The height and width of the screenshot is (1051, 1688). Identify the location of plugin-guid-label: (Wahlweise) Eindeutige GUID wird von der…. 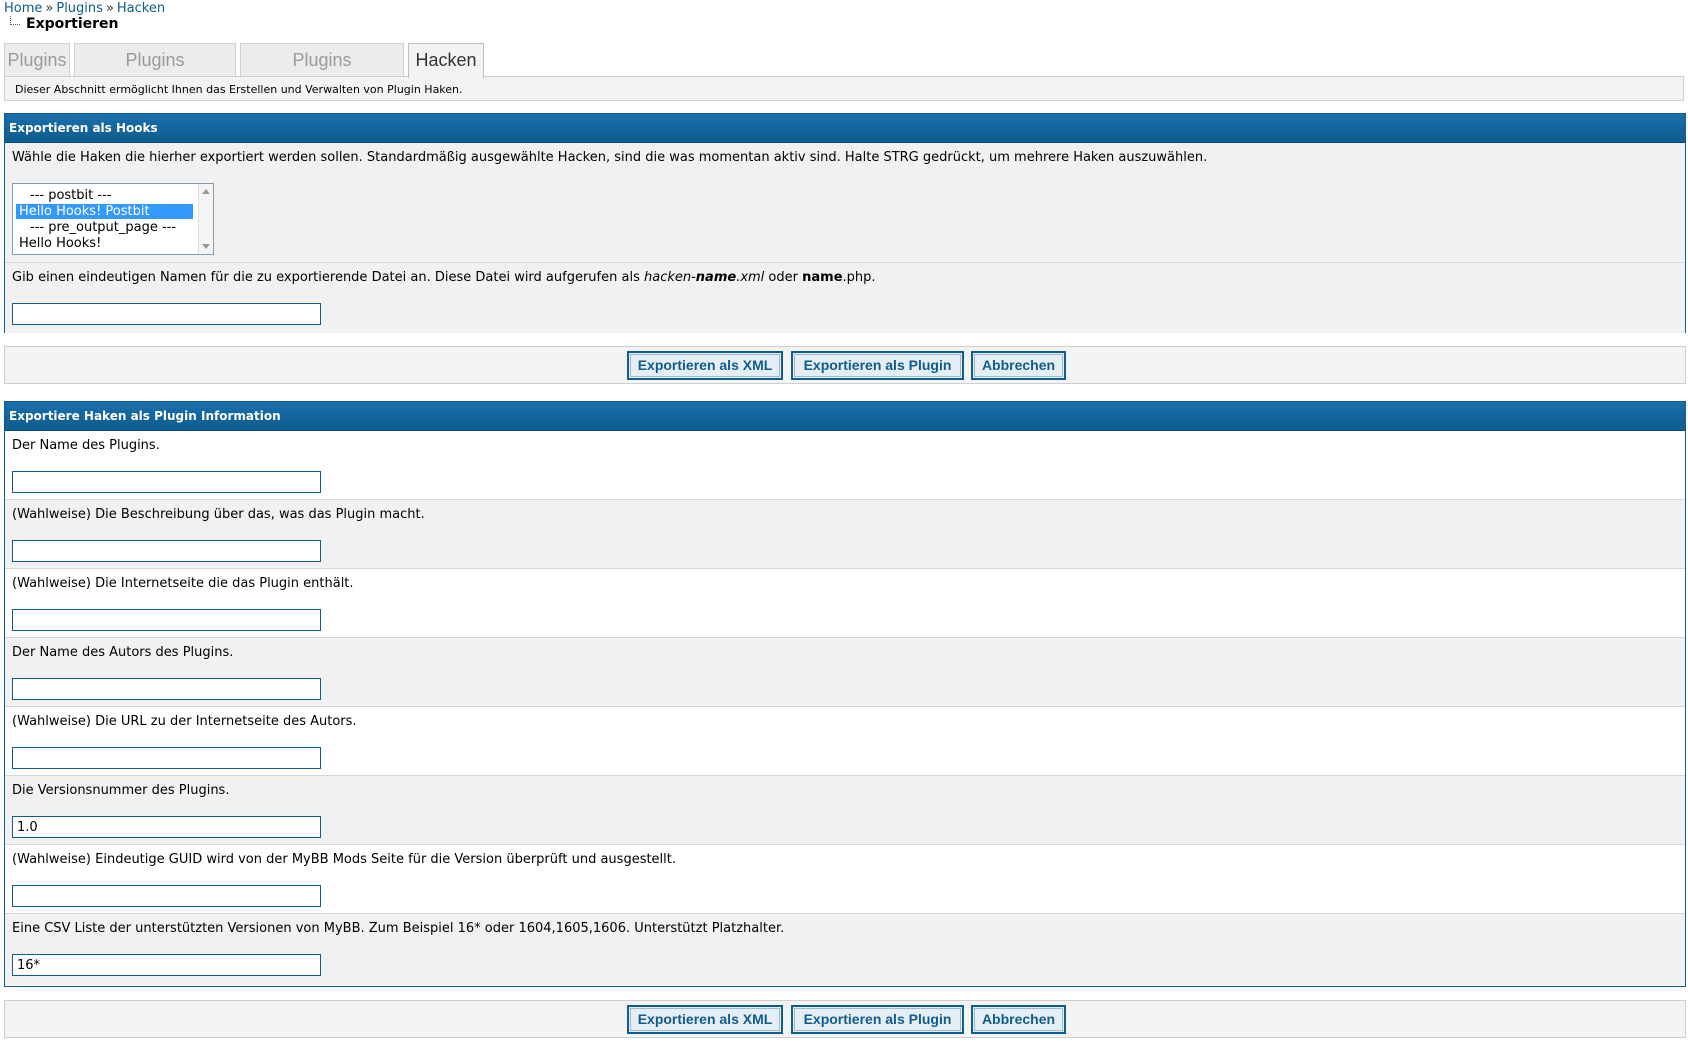
(344, 859).